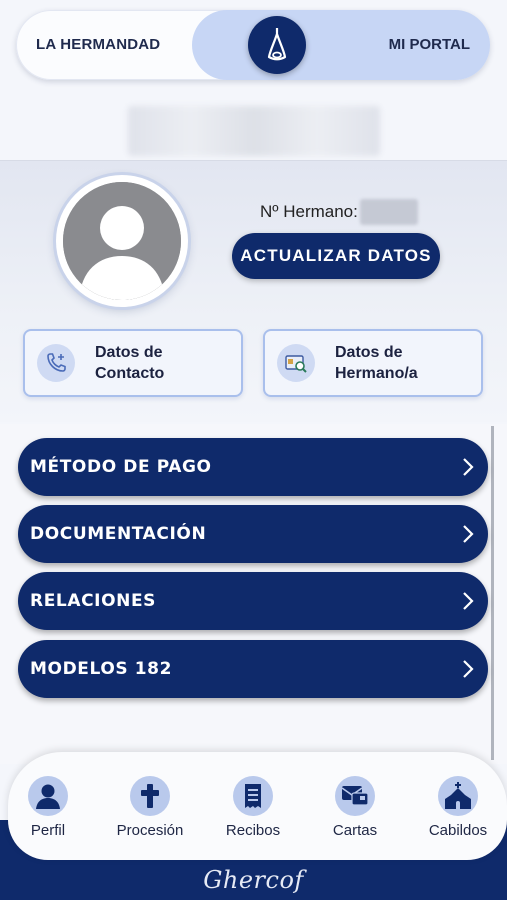  Describe the element at coordinates (56, 363) in the screenshot. I see `phone-plus-icon` at that location.